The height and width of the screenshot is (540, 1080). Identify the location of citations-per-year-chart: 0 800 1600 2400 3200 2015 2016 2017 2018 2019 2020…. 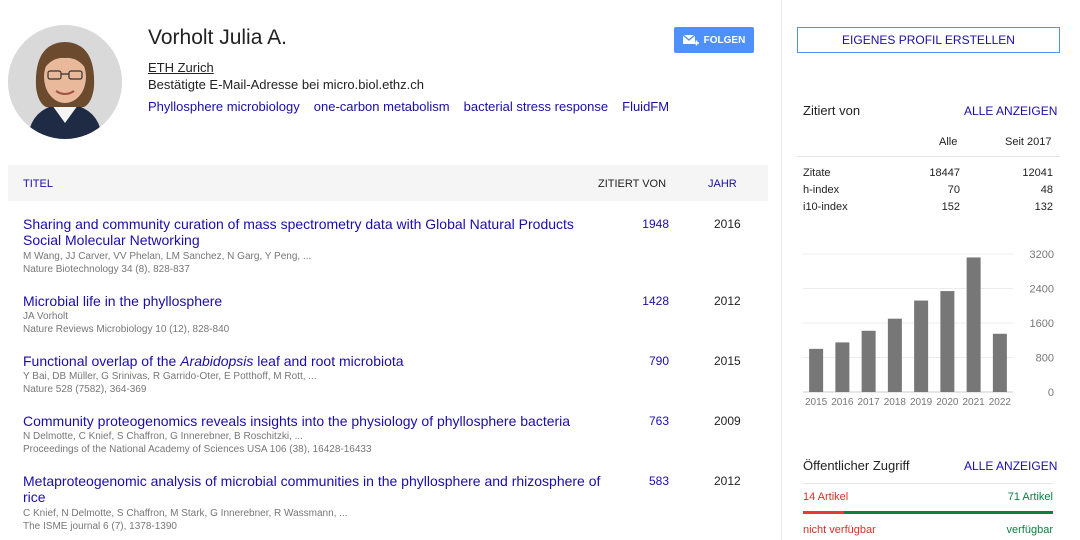
(928, 328).